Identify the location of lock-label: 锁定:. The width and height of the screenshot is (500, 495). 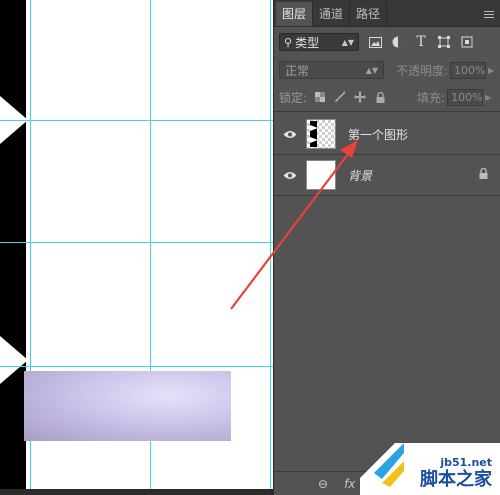
(293, 97).